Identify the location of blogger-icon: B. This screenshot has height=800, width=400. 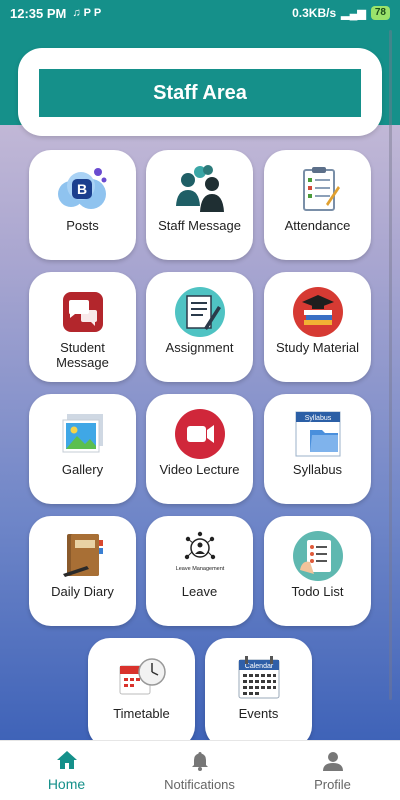
(83, 190).